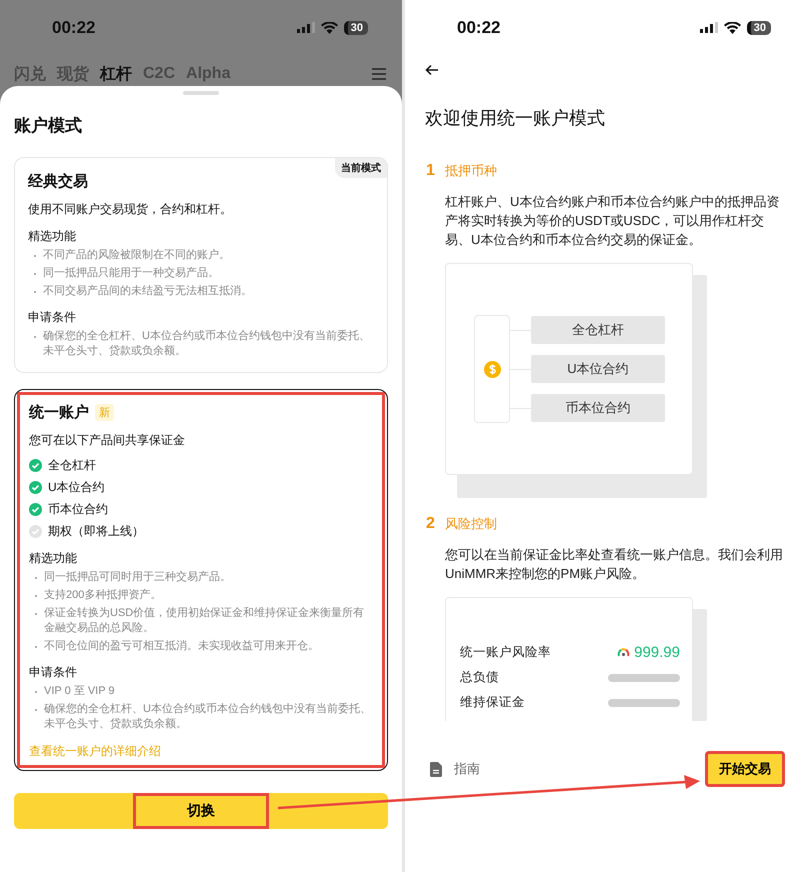 The image size is (807, 872). I want to click on risk-label: 总负债, so click(479, 677).